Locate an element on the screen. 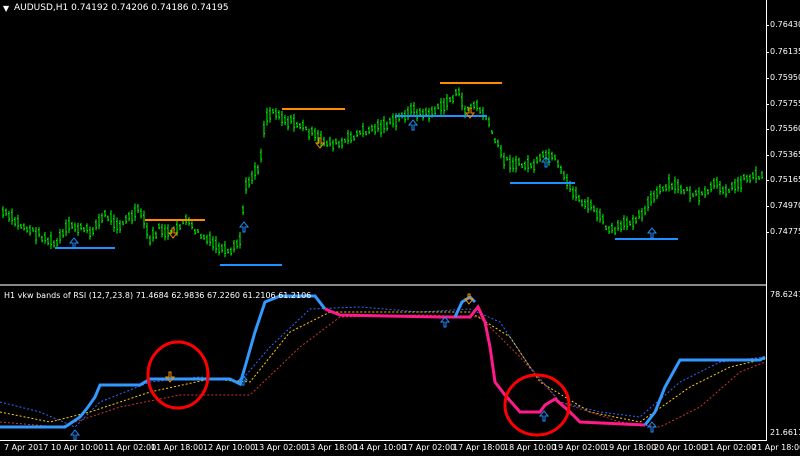  time-label: 19 Apr 18:00 is located at coordinates (630, 447).